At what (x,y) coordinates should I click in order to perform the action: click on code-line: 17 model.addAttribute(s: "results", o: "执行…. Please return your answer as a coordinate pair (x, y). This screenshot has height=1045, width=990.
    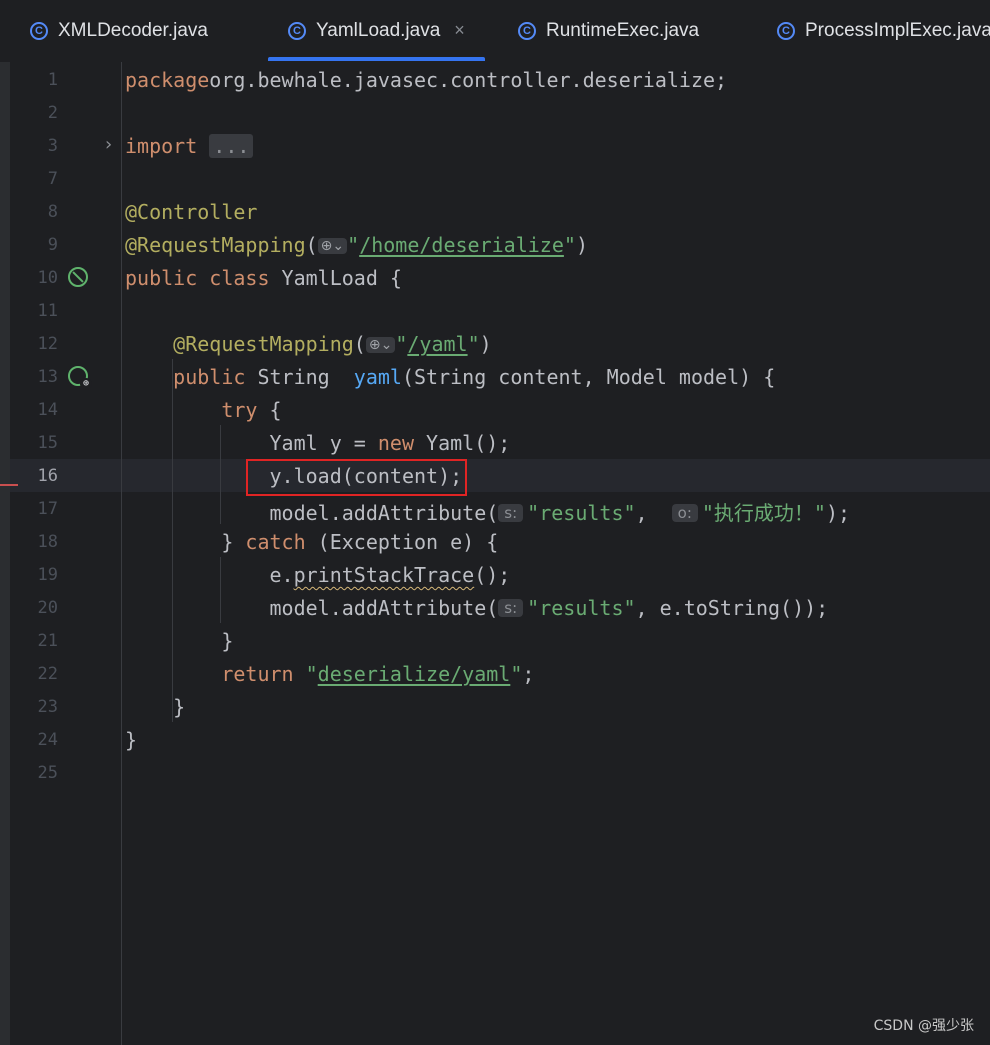
    Looking at the image, I should click on (500, 509).